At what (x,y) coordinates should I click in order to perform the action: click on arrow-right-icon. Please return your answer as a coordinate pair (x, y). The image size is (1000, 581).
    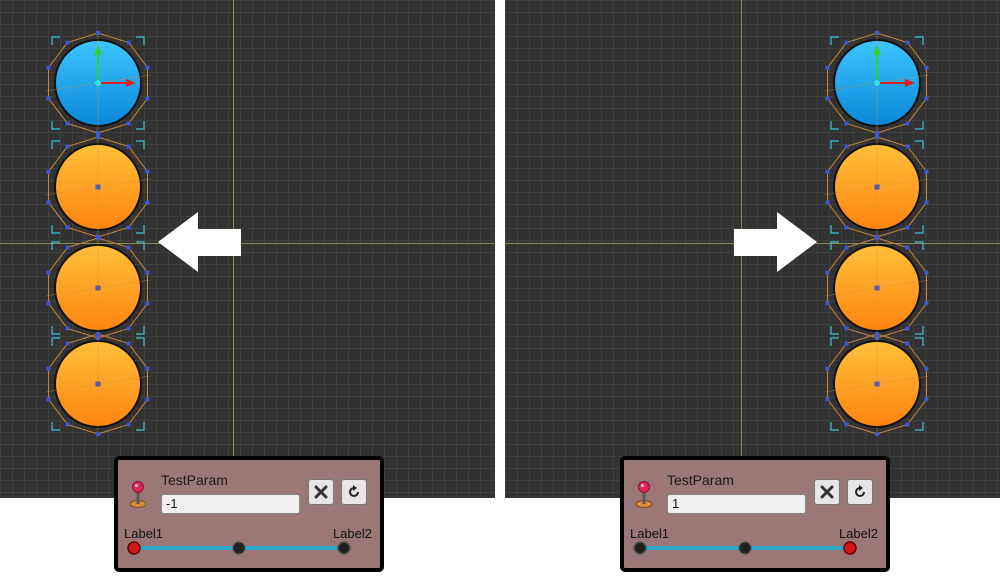
    Looking at the image, I should click on (775, 242).